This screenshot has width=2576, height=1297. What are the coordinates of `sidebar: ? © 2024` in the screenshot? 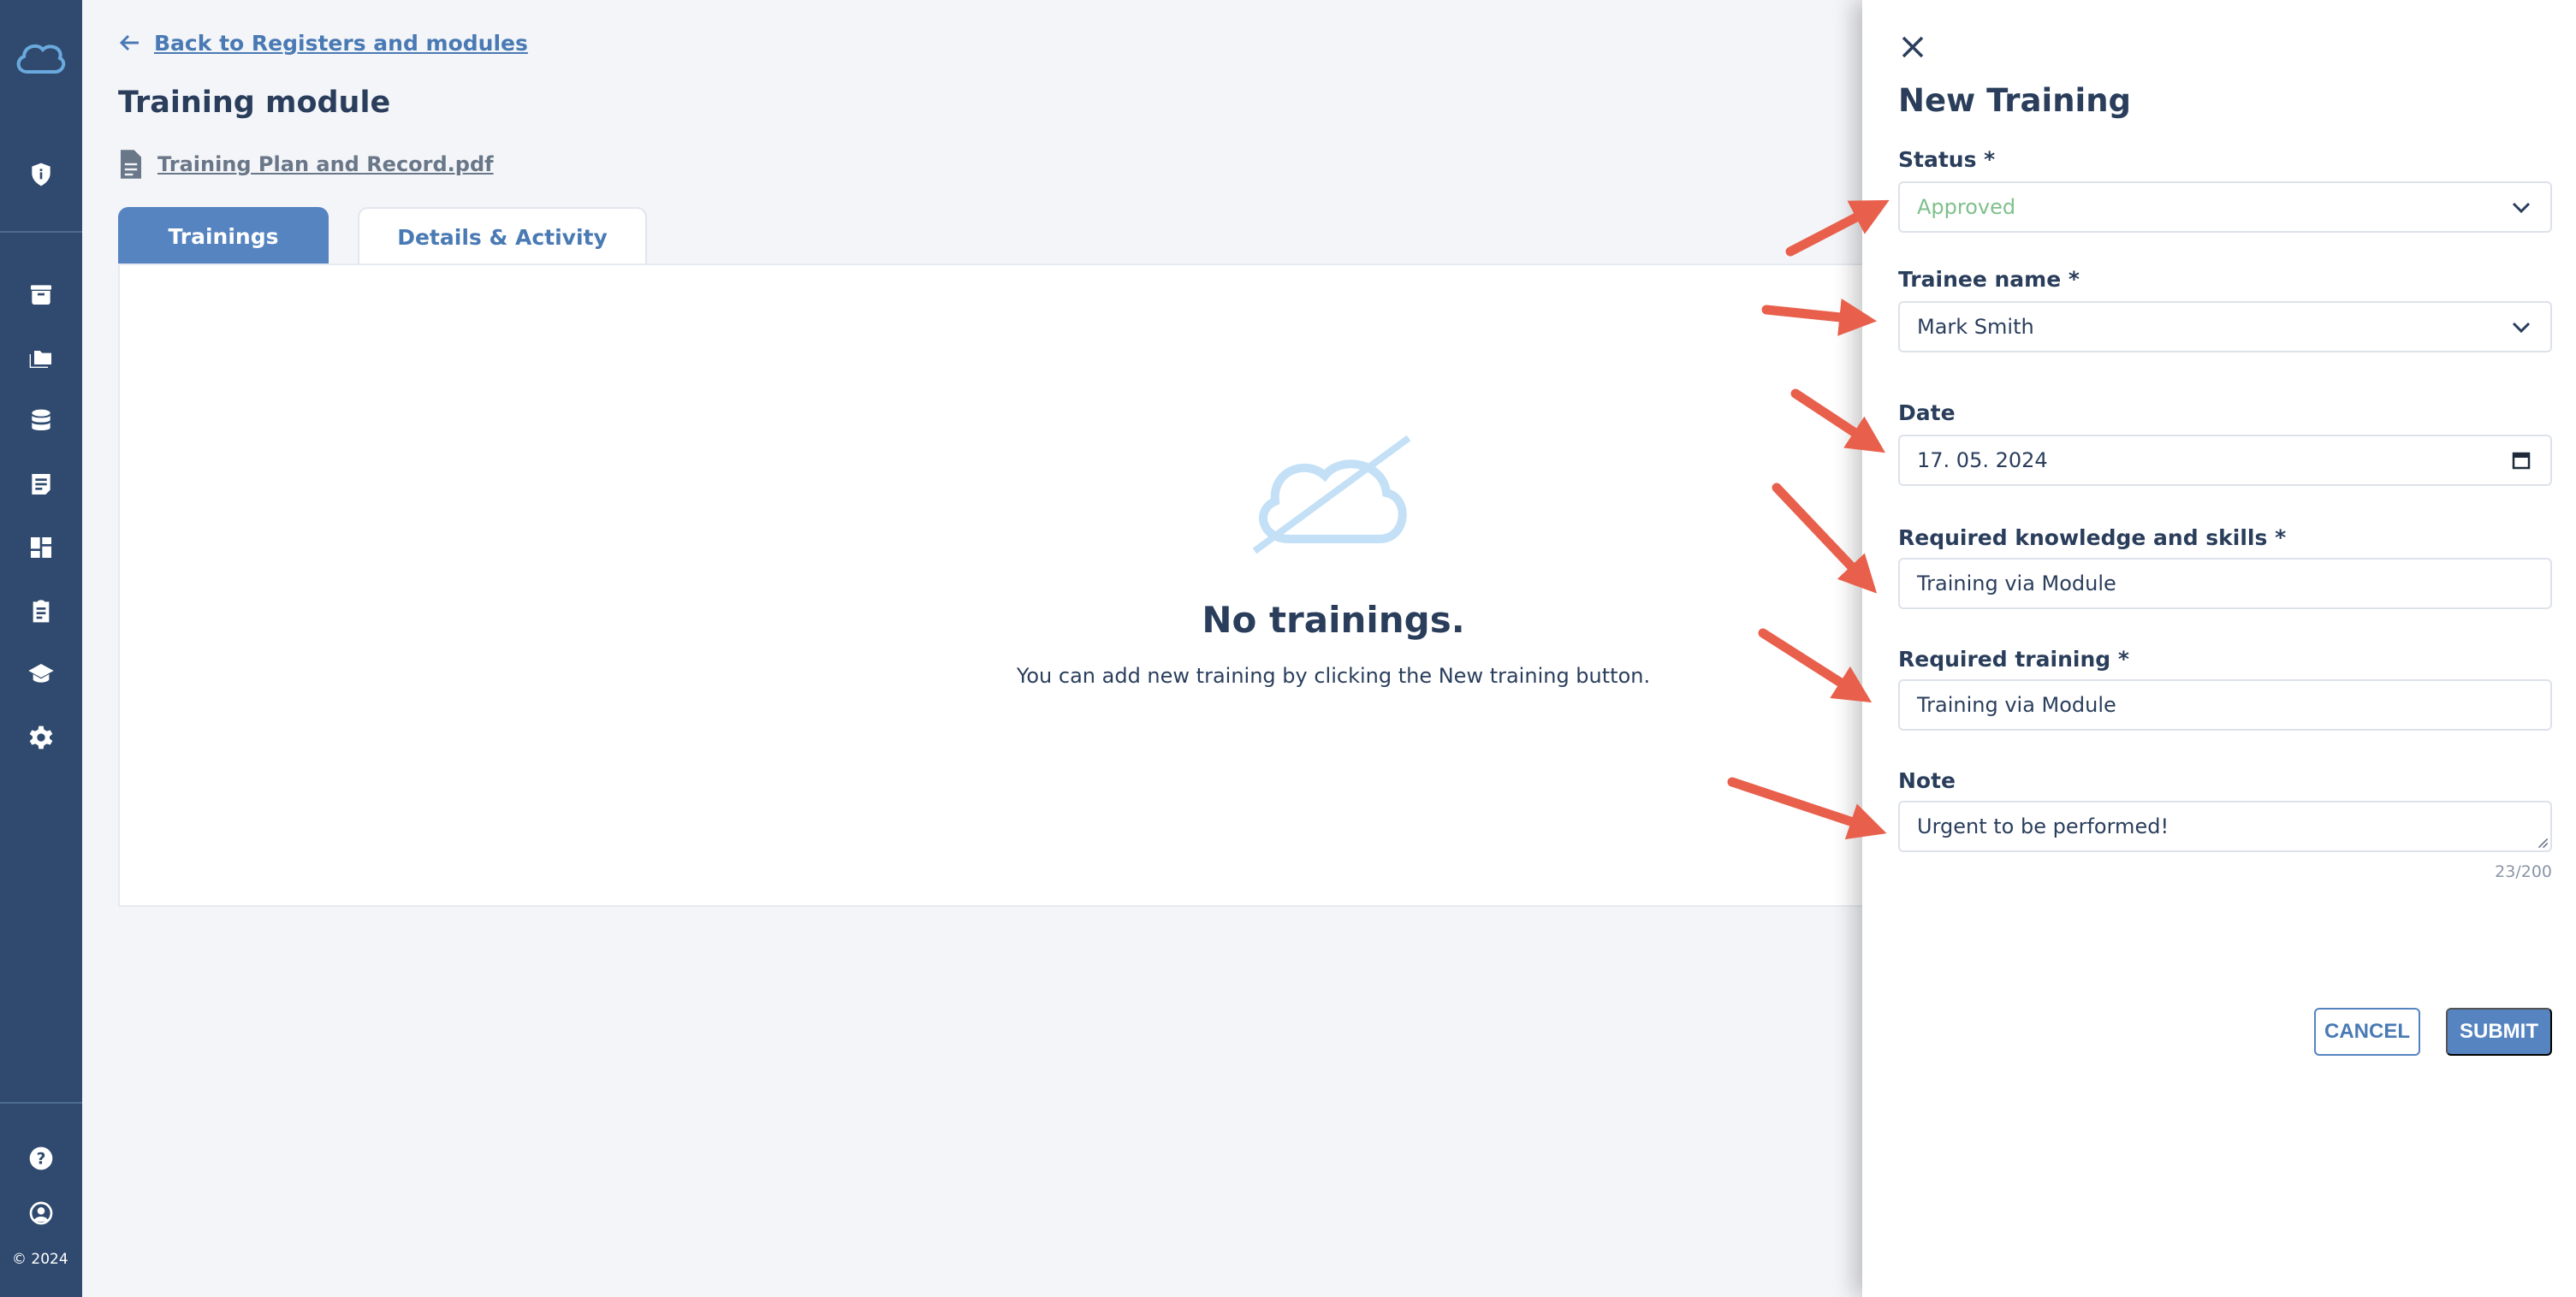 It's located at (41, 648).